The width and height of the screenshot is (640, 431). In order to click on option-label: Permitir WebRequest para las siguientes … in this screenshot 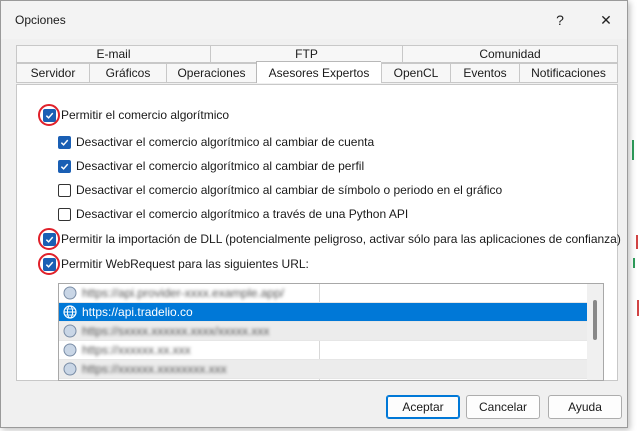, I will do `click(185, 264)`.